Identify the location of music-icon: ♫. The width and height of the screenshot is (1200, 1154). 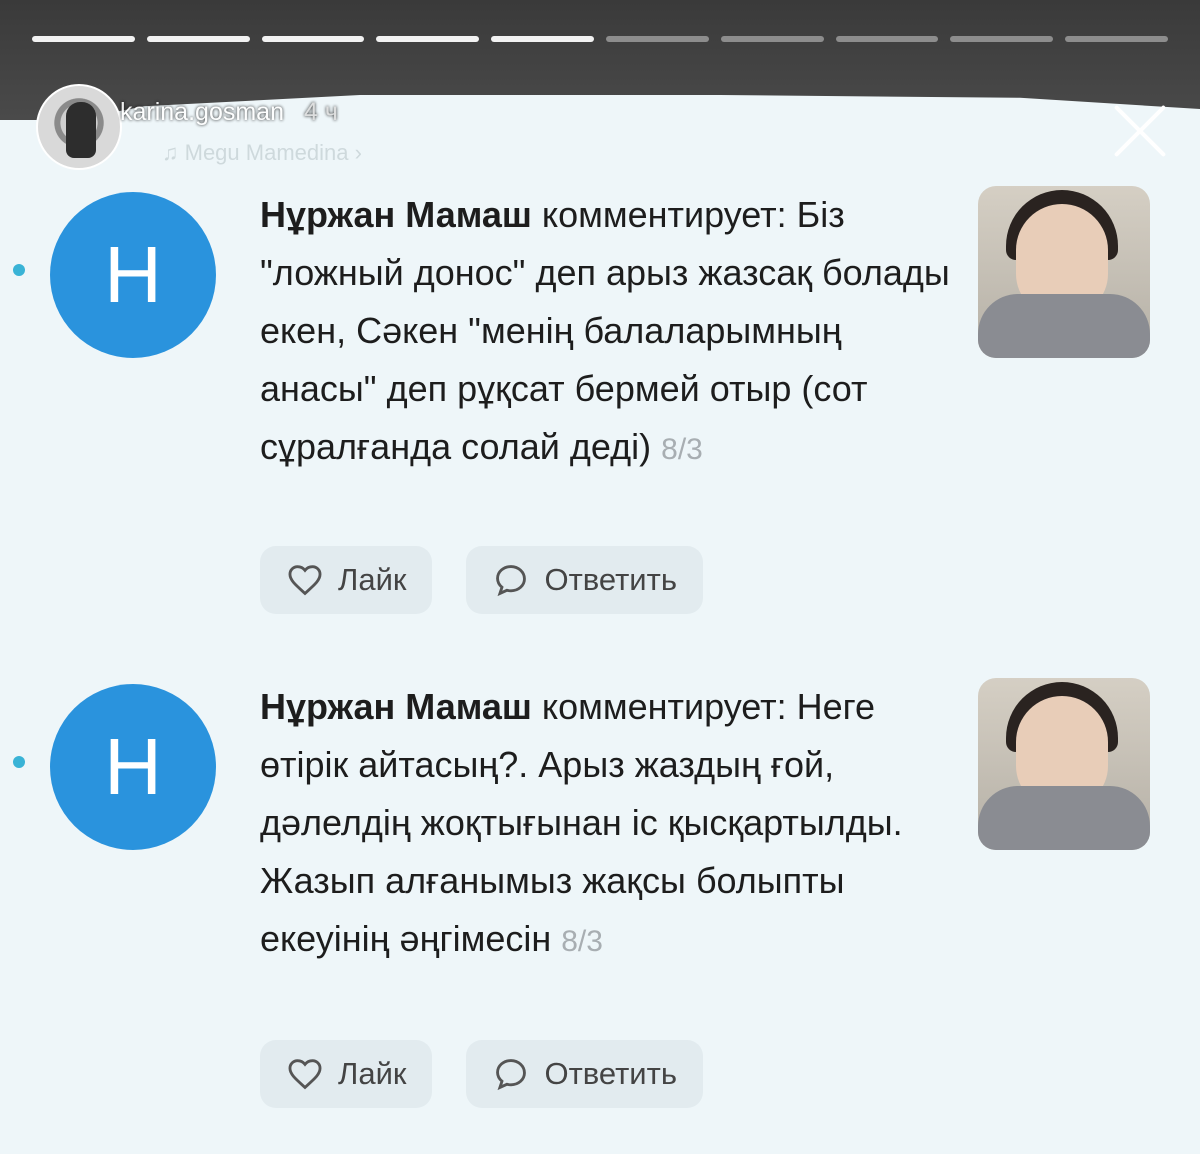
(173, 152).